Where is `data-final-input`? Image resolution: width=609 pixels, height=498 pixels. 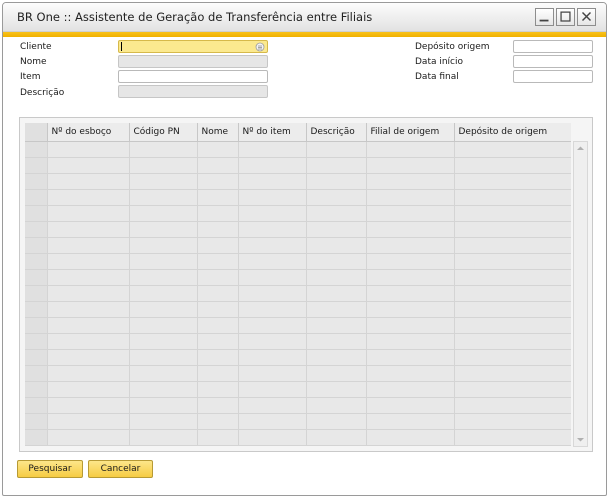 data-final-input is located at coordinates (553, 76).